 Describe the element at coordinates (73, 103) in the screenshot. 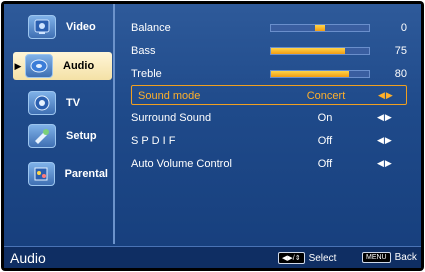

I see `sidebar-item-label: TV` at that location.